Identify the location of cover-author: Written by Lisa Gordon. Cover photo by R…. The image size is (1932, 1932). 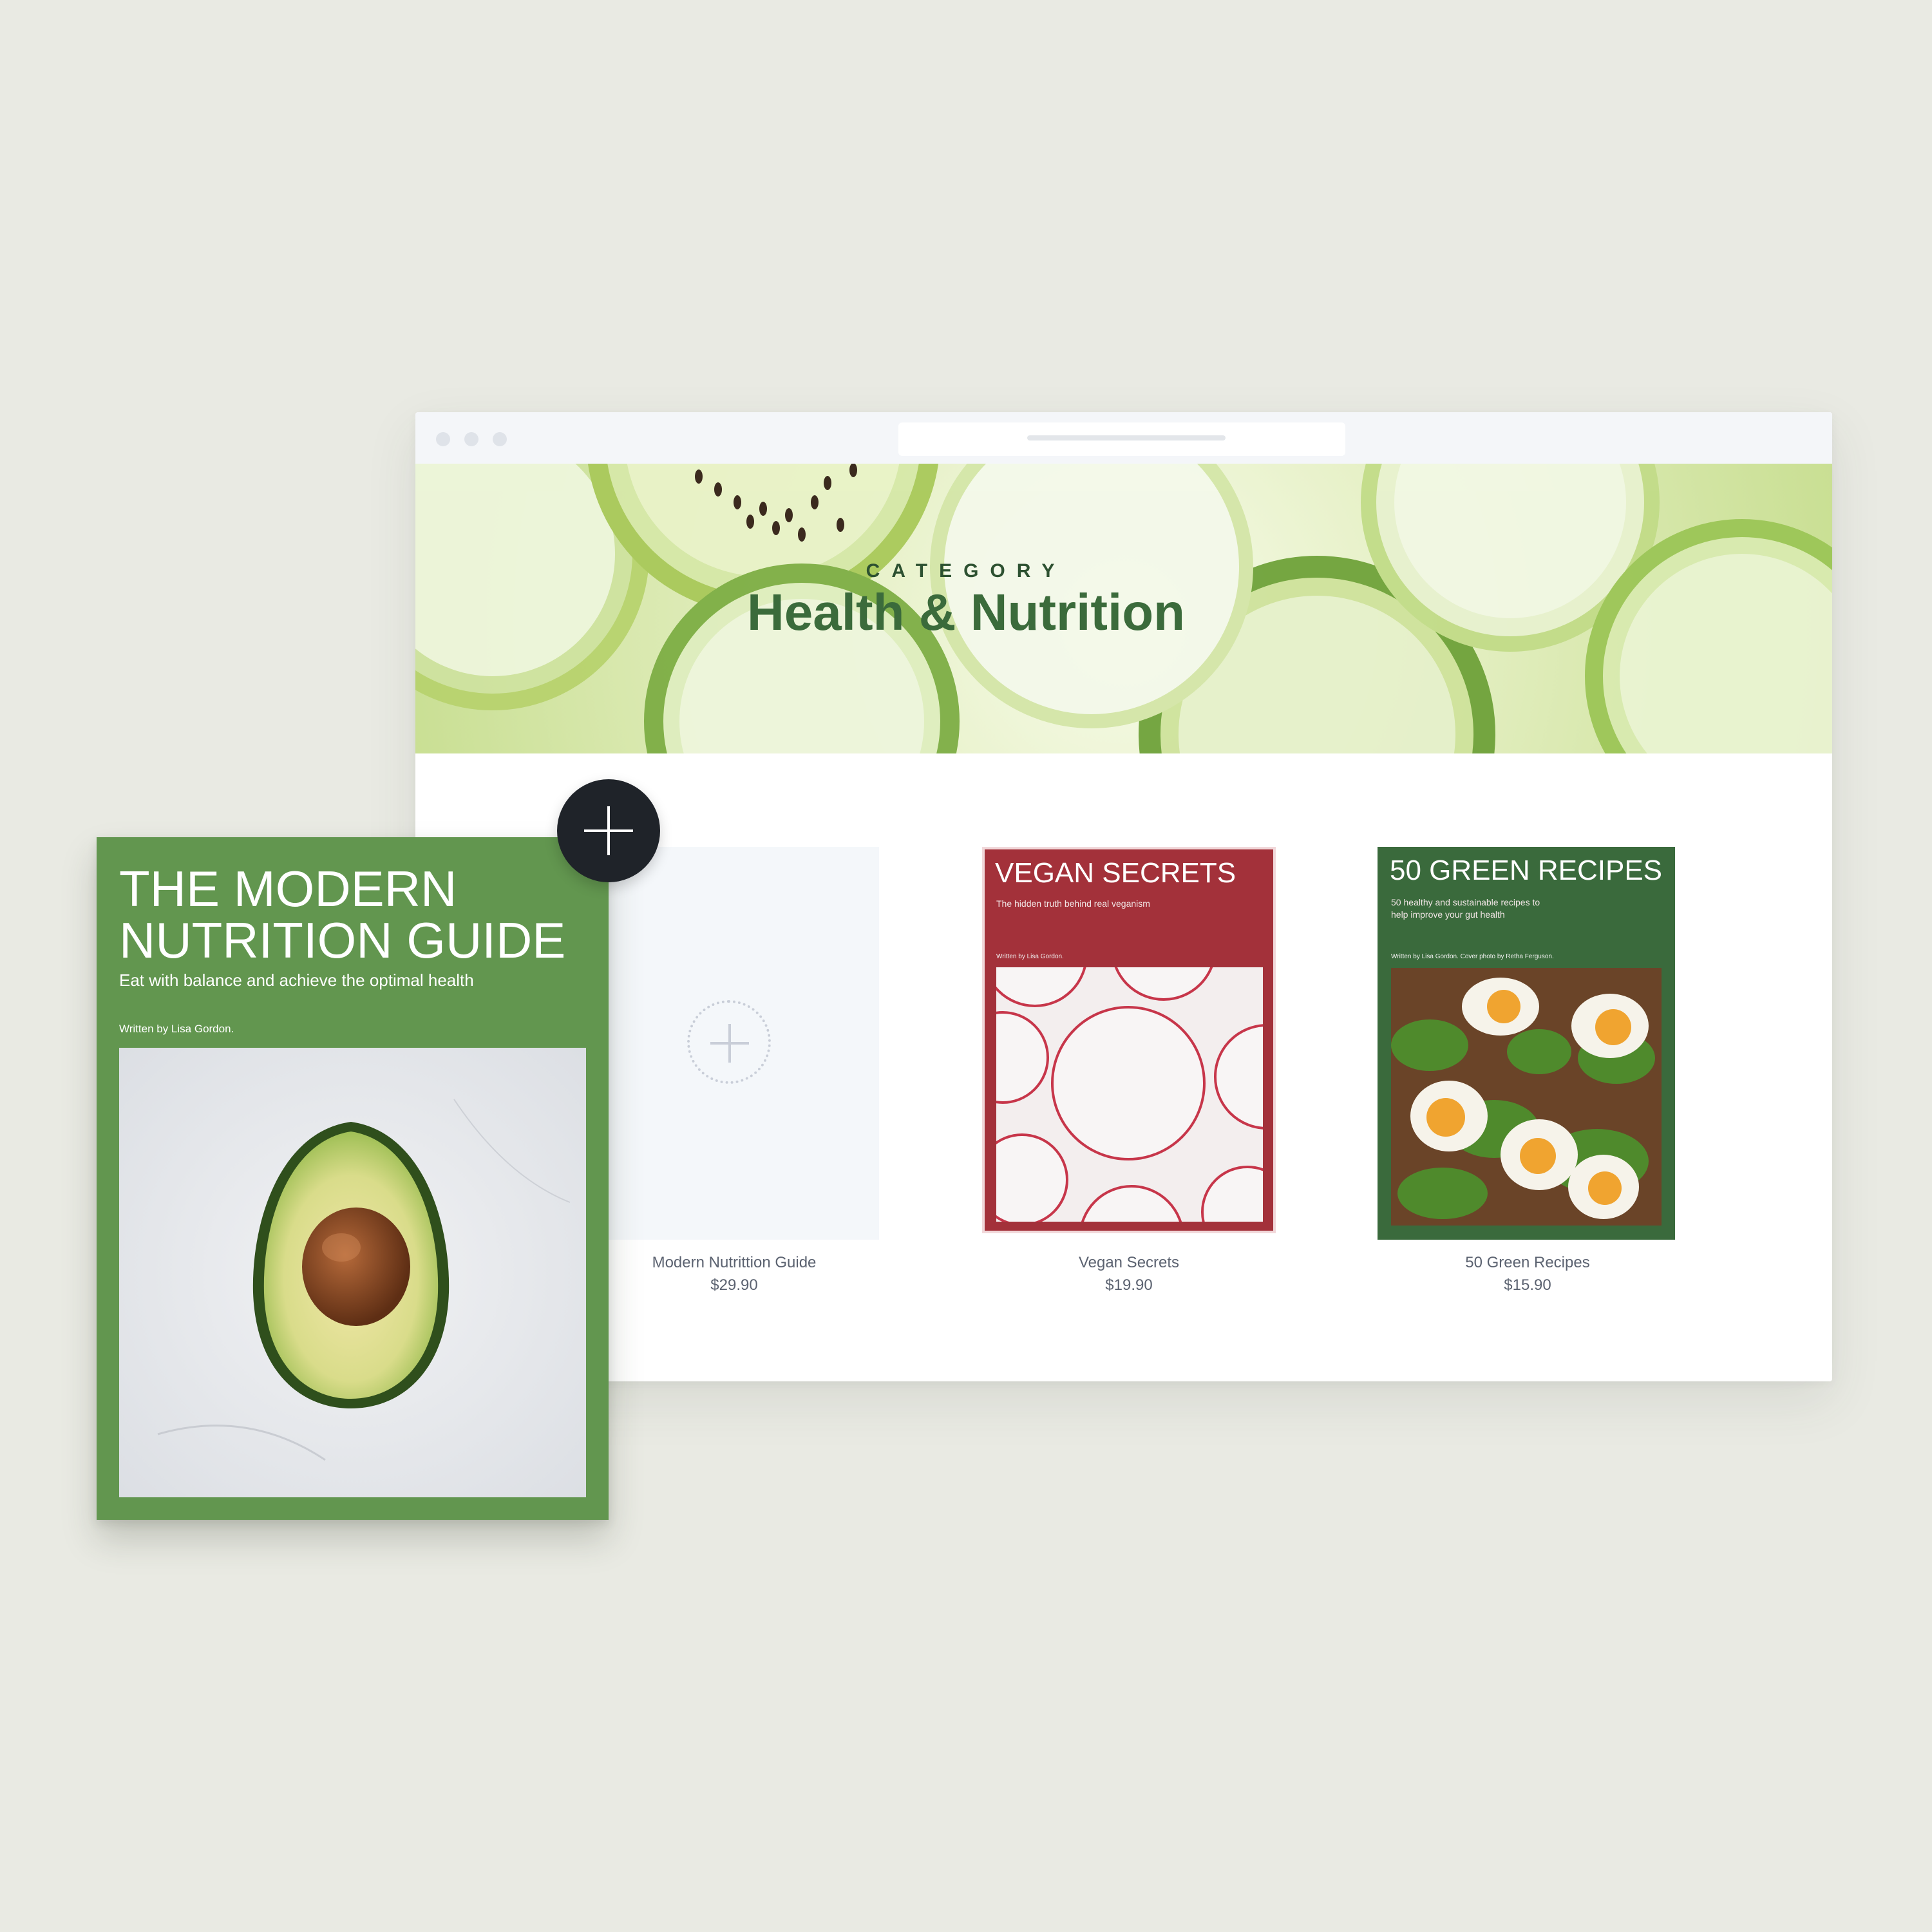
(1473, 956).